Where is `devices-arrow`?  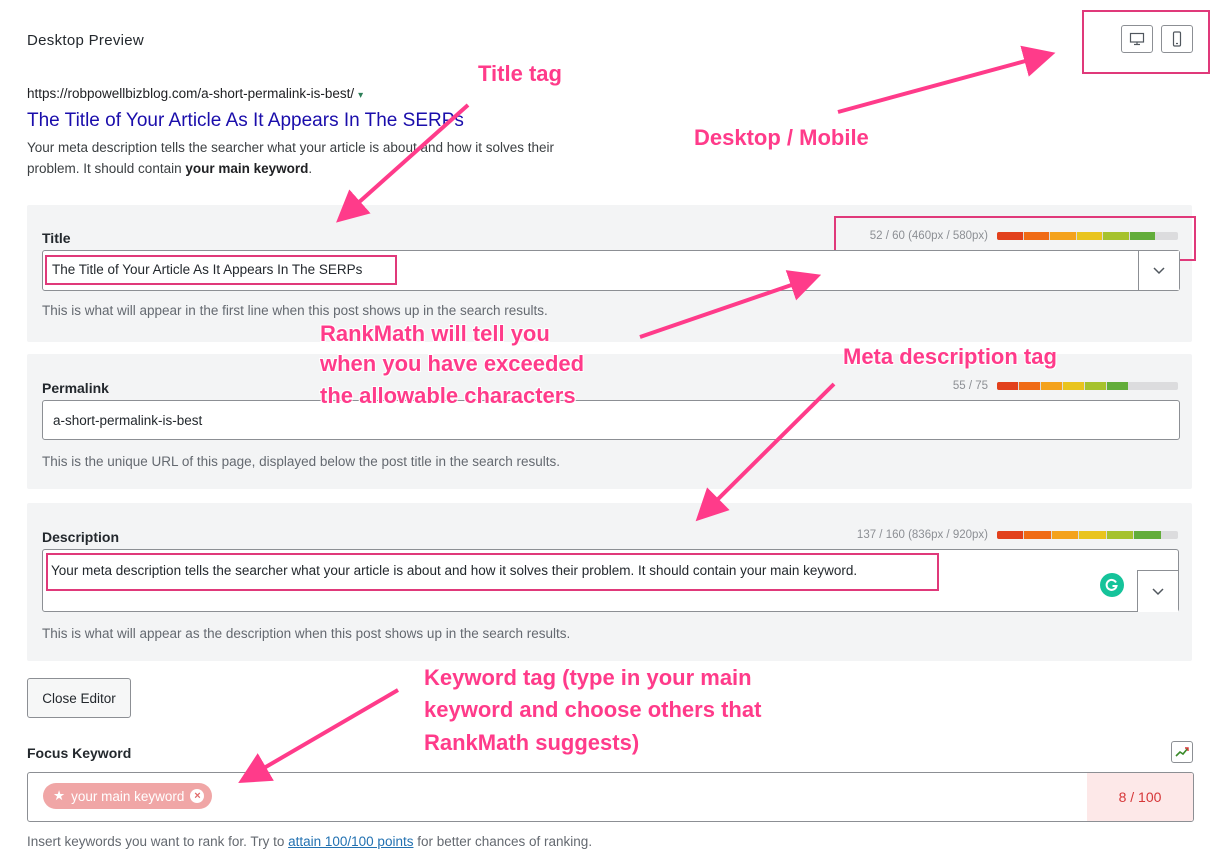 devices-arrow is located at coordinates (946, 79).